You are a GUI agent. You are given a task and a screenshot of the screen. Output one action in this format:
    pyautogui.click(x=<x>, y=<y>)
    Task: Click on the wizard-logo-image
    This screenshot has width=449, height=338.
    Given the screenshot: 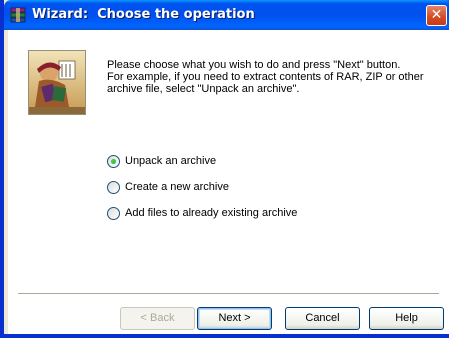 What is the action you would take?
    pyautogui.click(x=57, y=82)
    